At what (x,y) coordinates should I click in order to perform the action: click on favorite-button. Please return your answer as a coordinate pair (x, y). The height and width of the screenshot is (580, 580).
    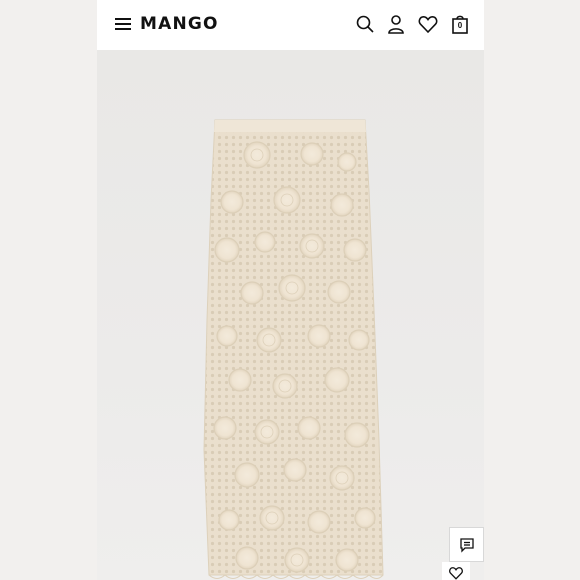
    Looking at the image, I should click on (456, 571).